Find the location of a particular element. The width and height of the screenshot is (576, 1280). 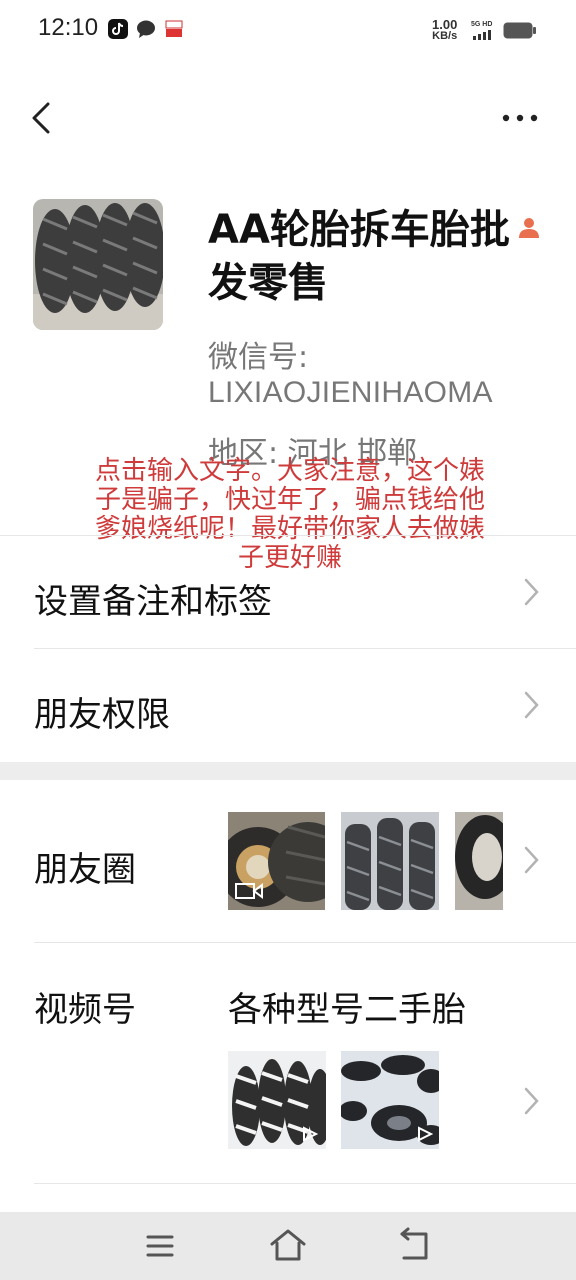

channels-label: 视频号 is located at coordinates (85, 1010).